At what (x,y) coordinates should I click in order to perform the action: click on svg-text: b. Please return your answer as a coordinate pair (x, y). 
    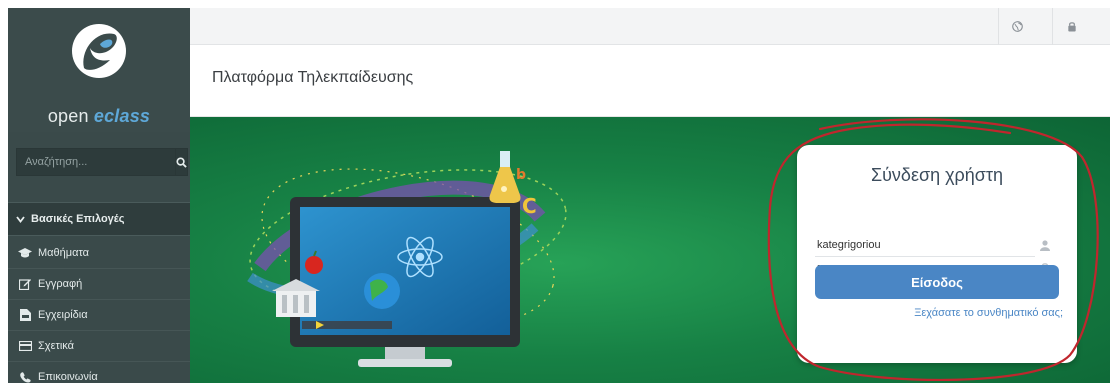
    Looking at the image, I should click on (521, 175).